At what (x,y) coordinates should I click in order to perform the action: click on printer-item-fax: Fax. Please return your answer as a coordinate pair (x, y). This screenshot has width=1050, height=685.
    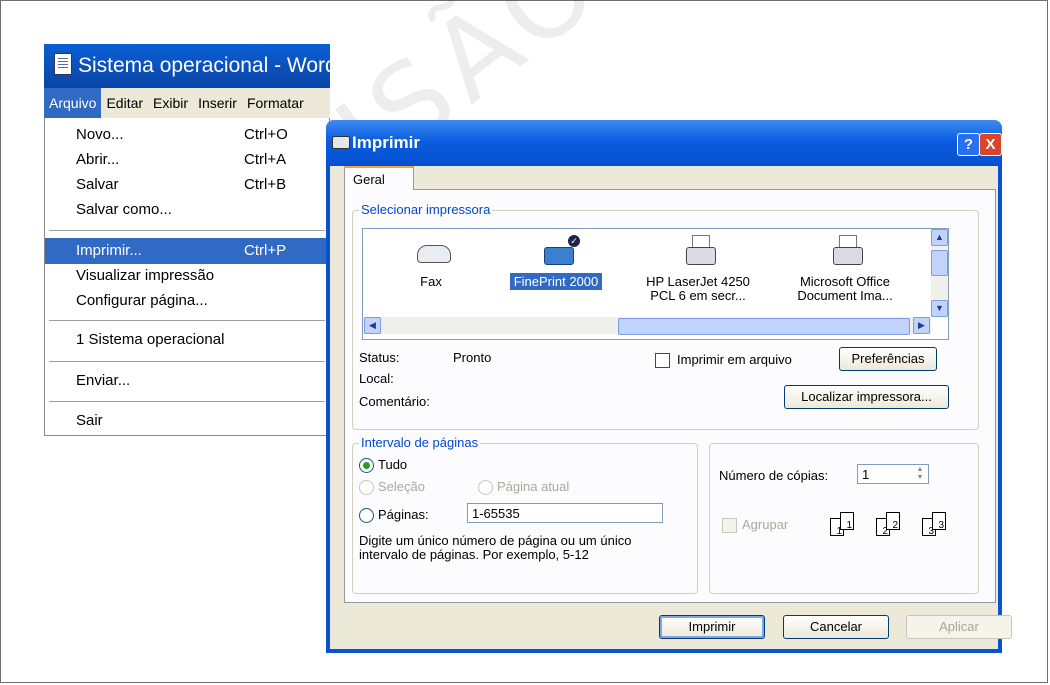
    Looking at the image, I should click on (431, 273).